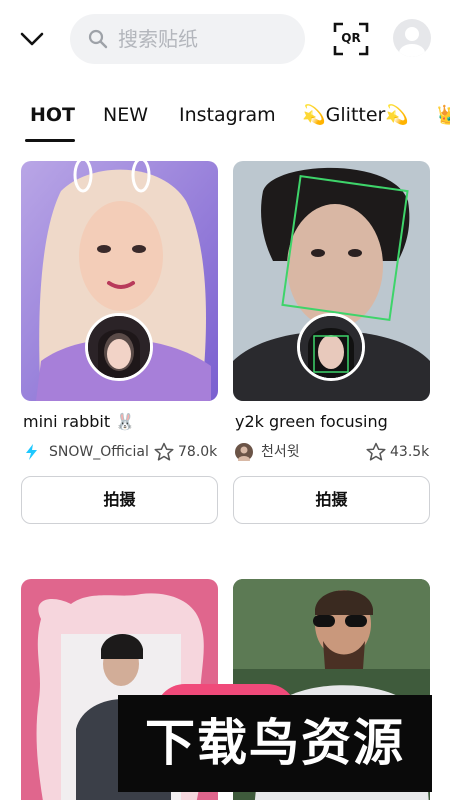 This screenshot has width=450, height=800. I want to click on search-icon, so click(98, 39).